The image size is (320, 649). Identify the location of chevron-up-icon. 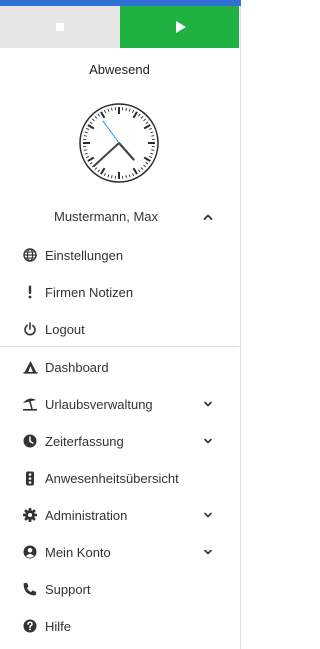
(208, 217).